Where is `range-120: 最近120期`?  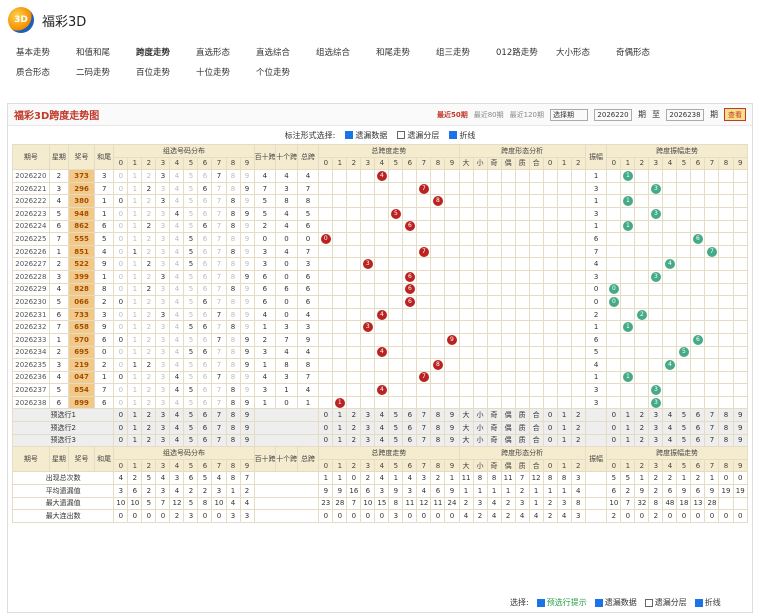 range-120: 最近120期 is located at coordinates (527, 115).